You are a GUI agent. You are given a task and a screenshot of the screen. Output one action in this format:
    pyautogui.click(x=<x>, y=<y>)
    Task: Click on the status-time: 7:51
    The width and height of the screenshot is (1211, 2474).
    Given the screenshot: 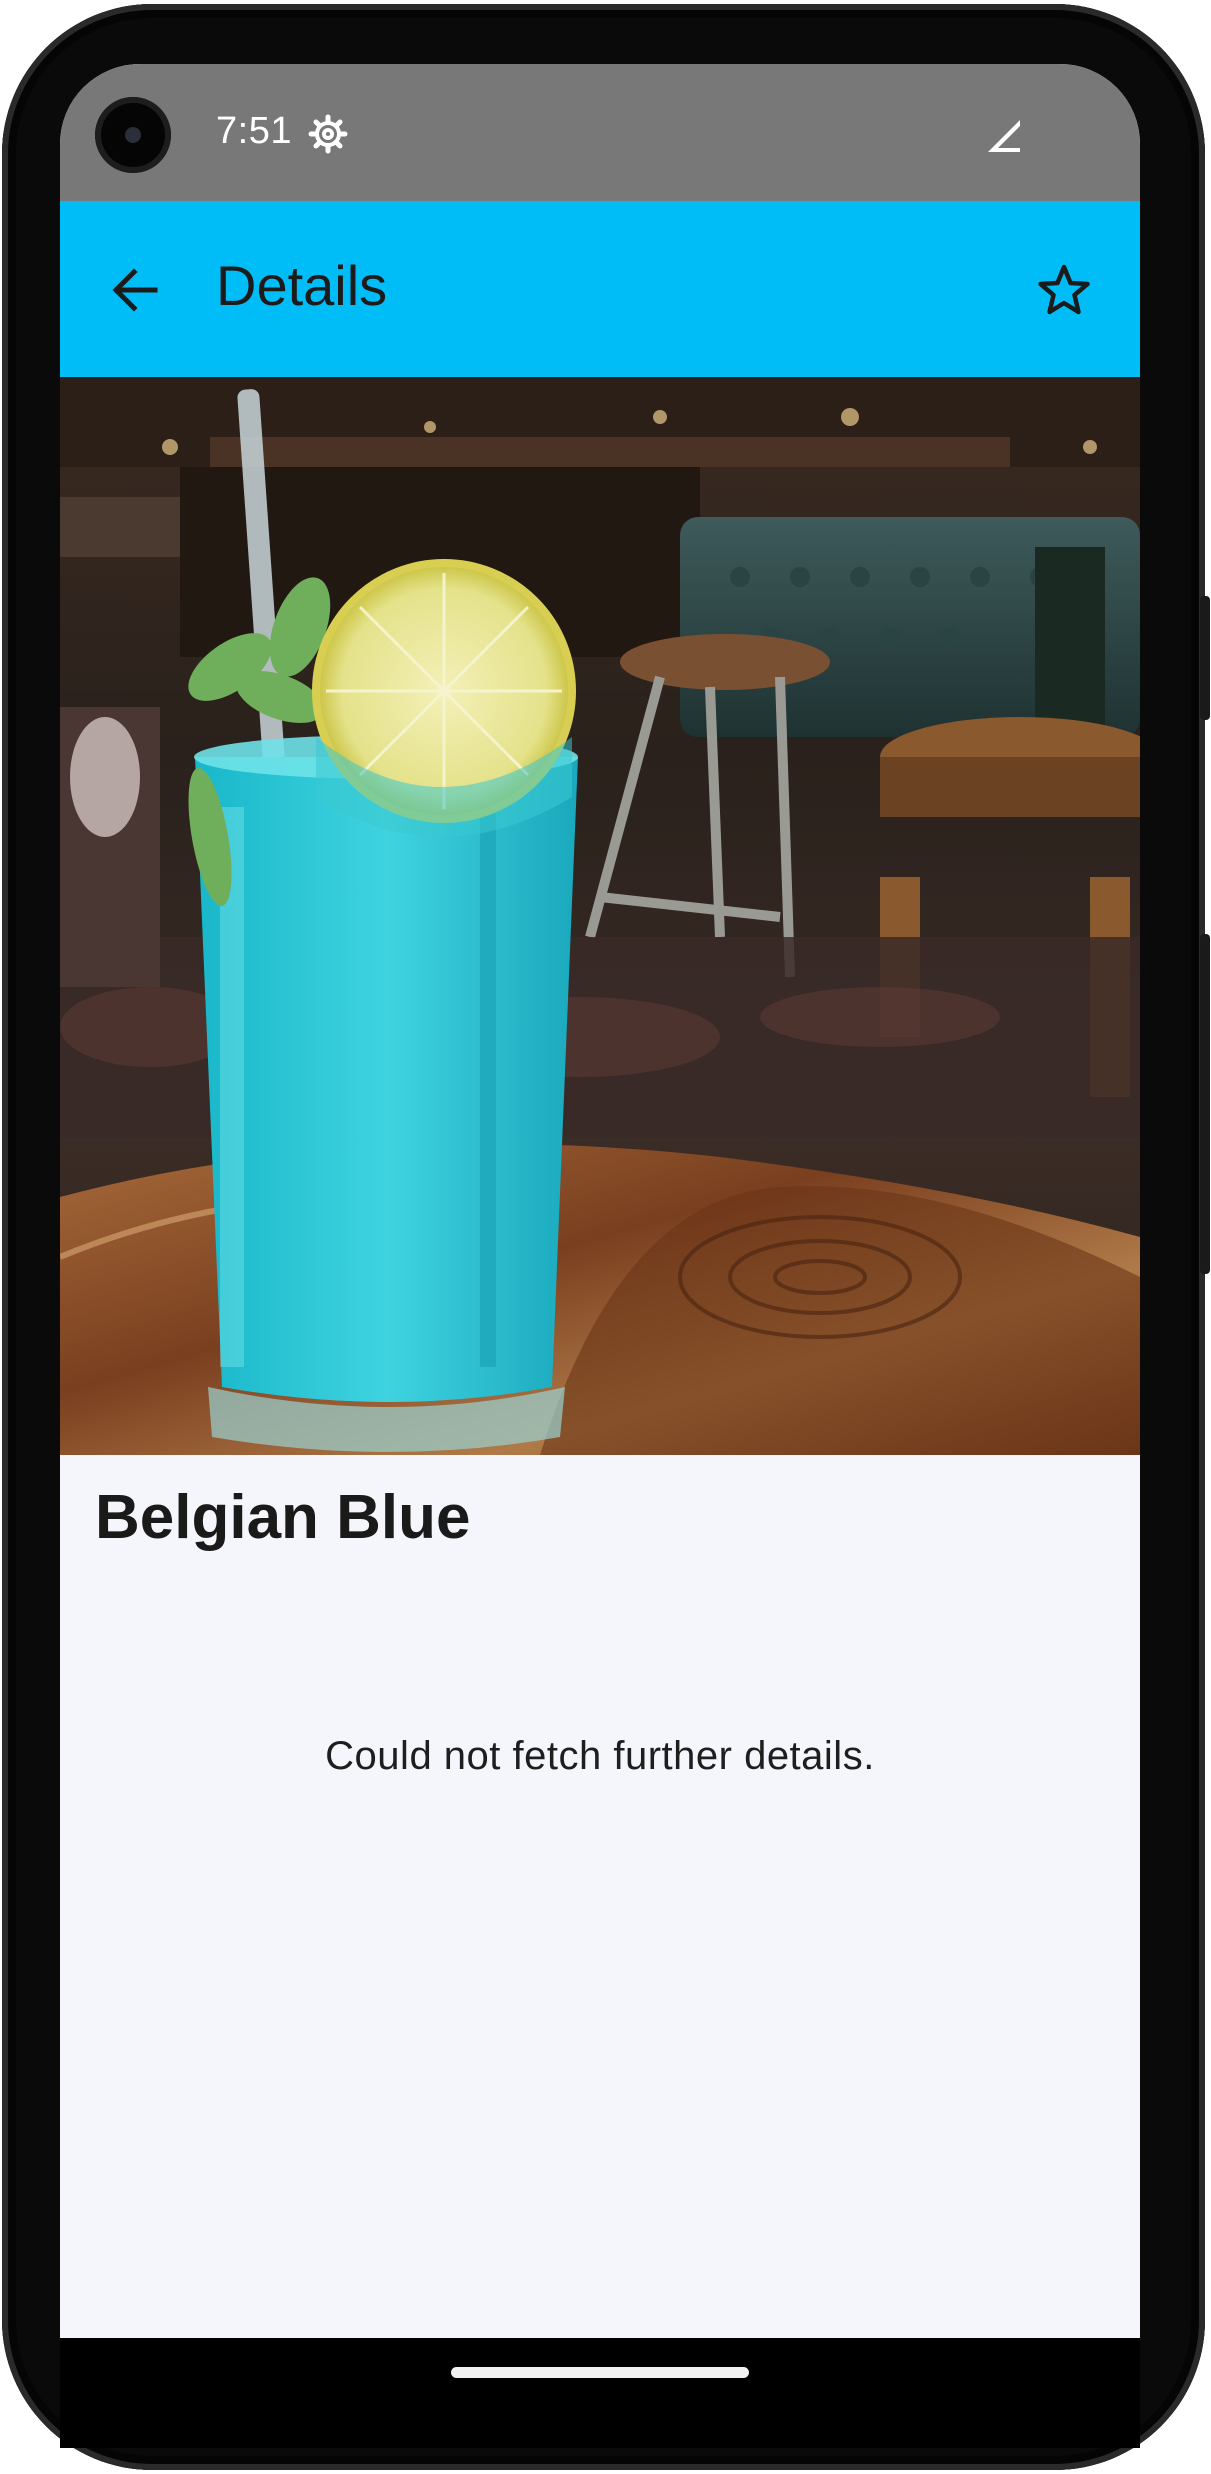 What is the action you would take?
    pyautogui.click(x=254, y=131)
    